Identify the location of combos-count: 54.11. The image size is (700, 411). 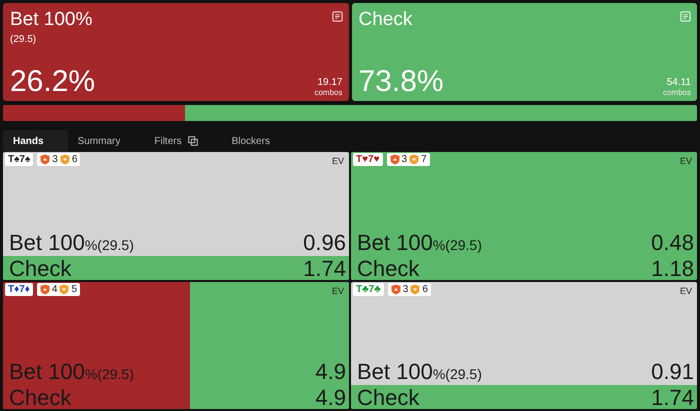
(678, 82).